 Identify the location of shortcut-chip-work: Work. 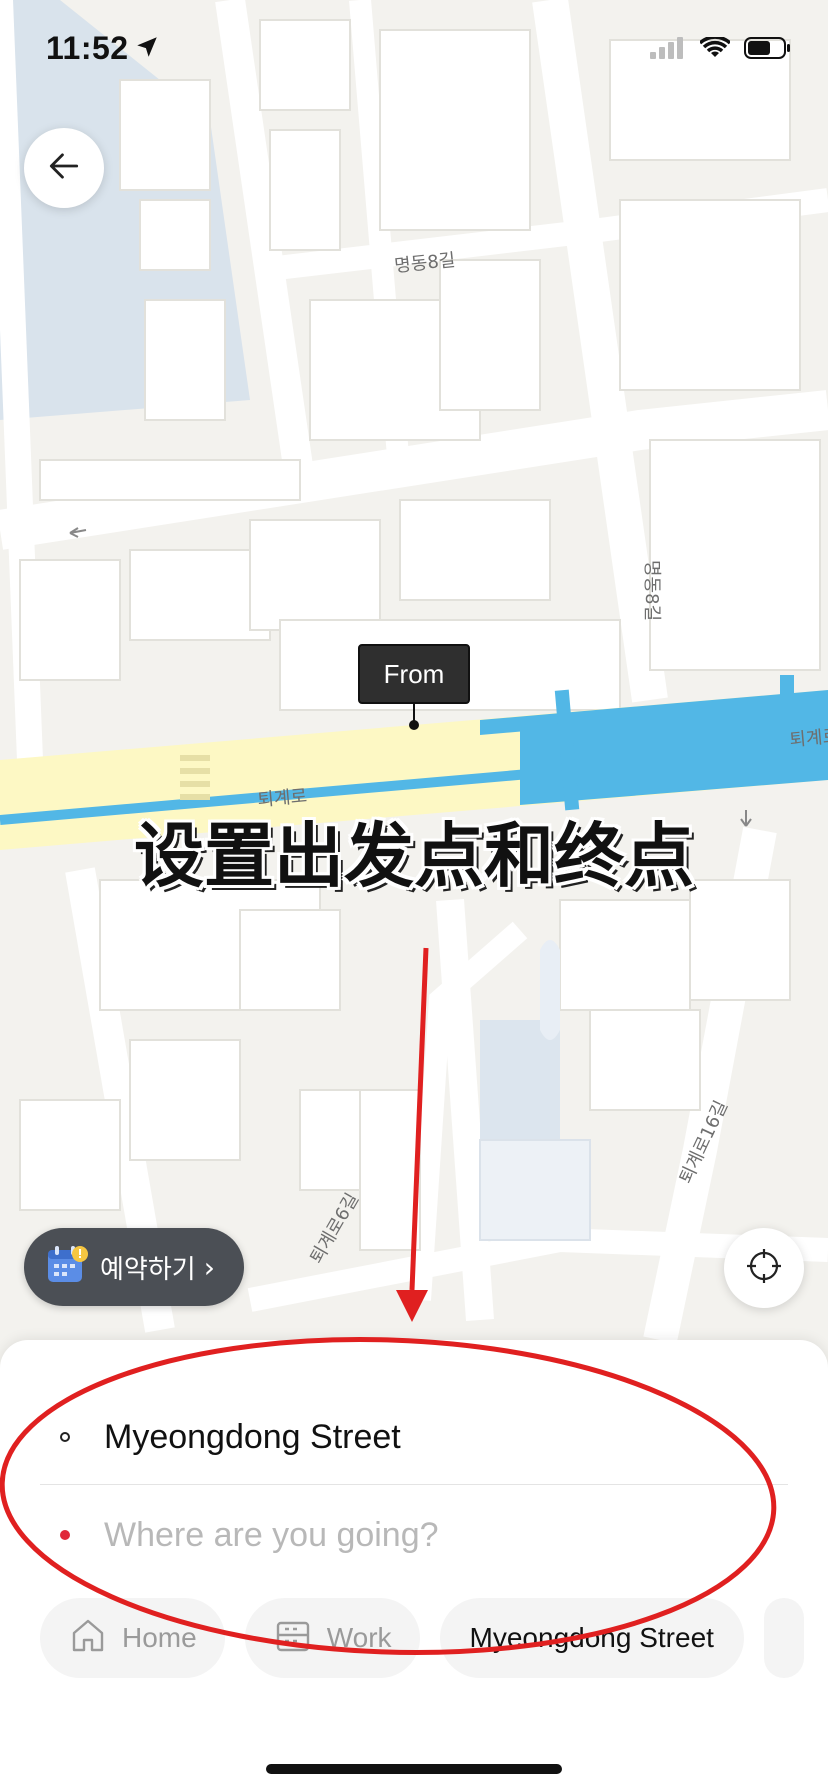
(332, 1638).